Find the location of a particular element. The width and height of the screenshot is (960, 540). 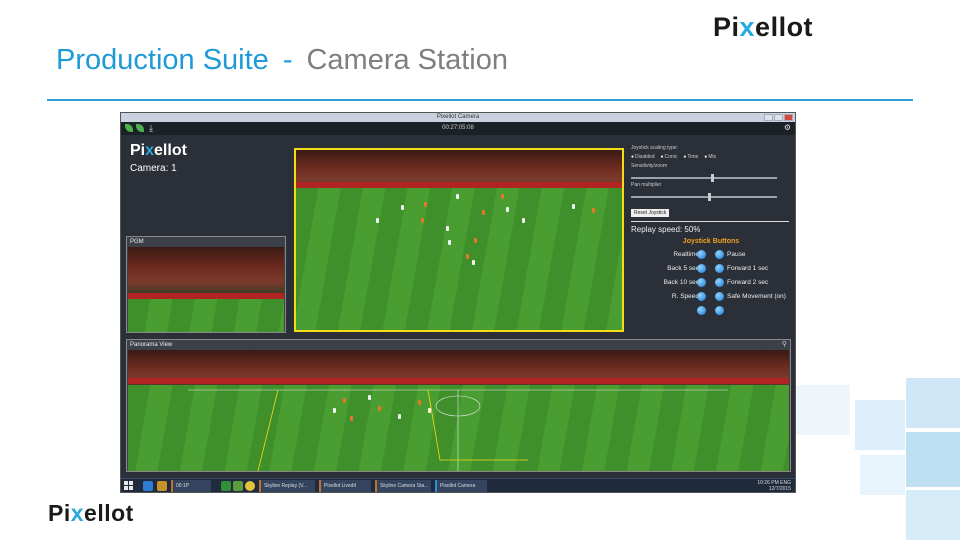

folder-icon is located at coordinates (162, 486).